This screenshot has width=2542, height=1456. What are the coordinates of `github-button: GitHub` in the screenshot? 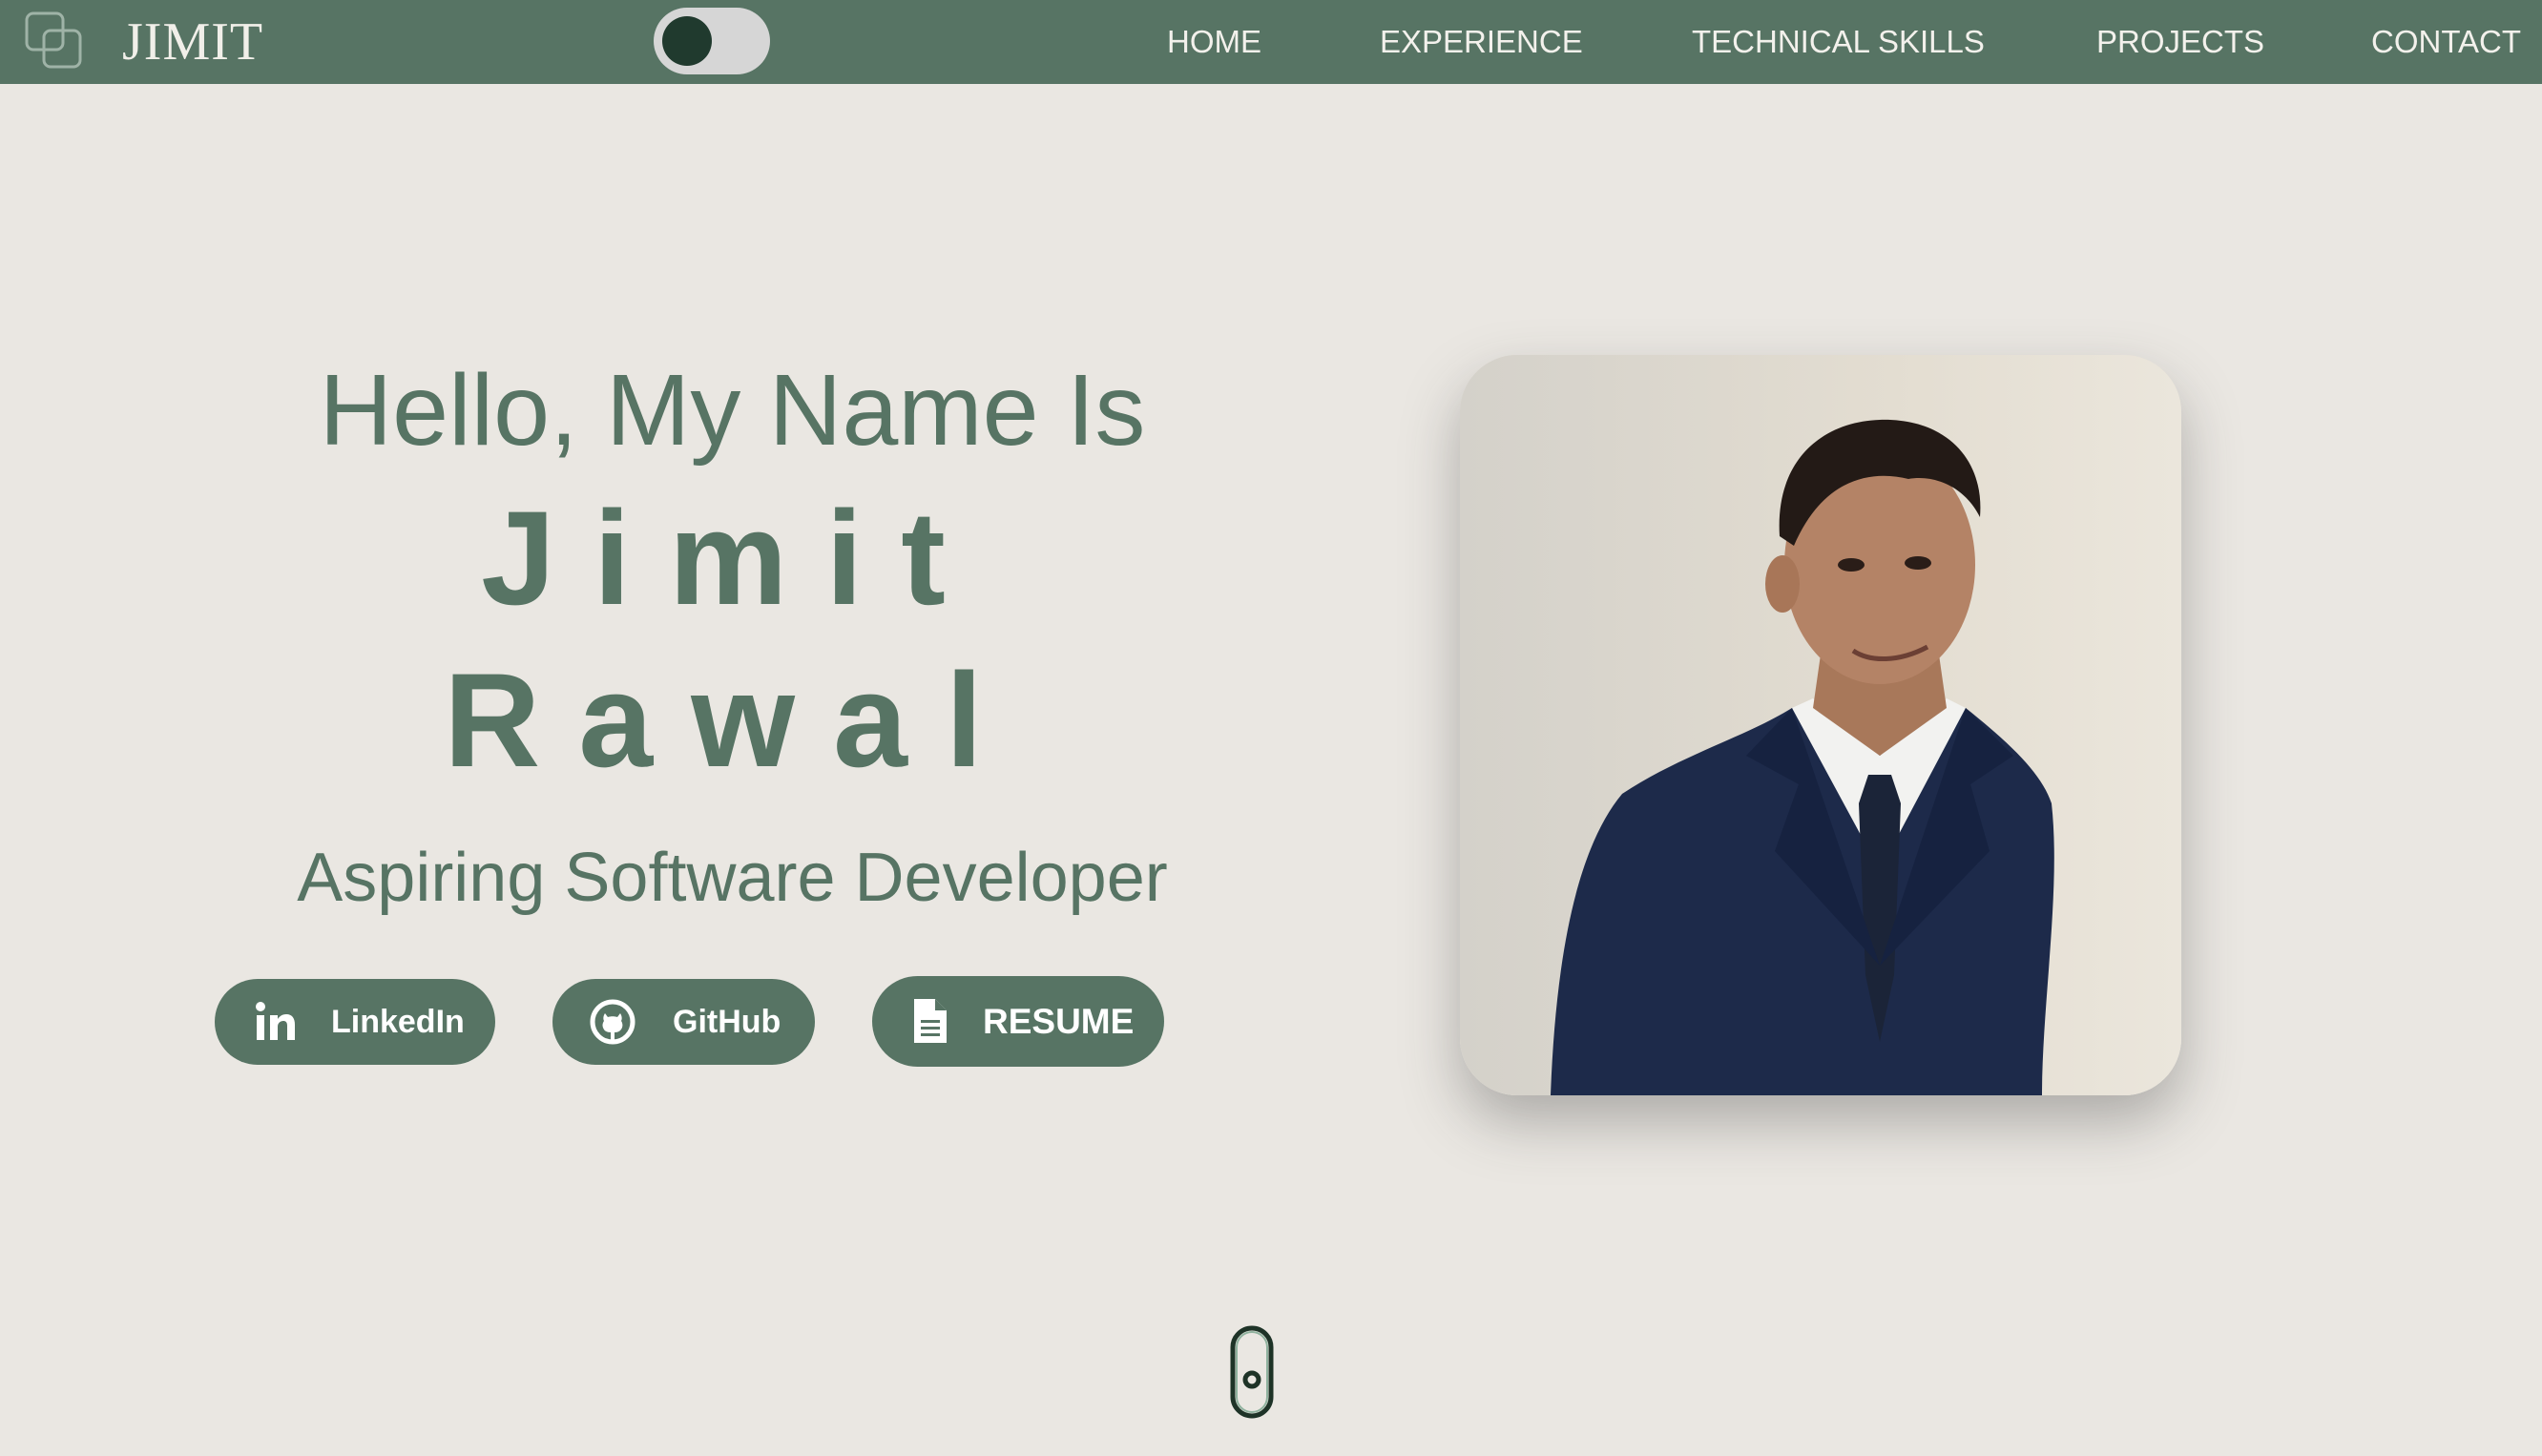 It's located at (683, 1022).